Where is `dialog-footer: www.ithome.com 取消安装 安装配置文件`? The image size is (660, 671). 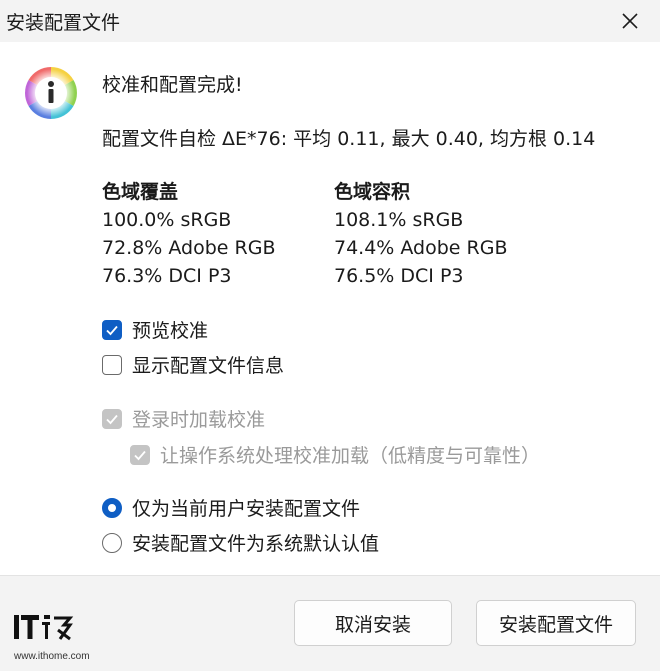 dialog-footer: www.ithome.com 取消安装 安装配置文件 is located at coordinates (330, 623).